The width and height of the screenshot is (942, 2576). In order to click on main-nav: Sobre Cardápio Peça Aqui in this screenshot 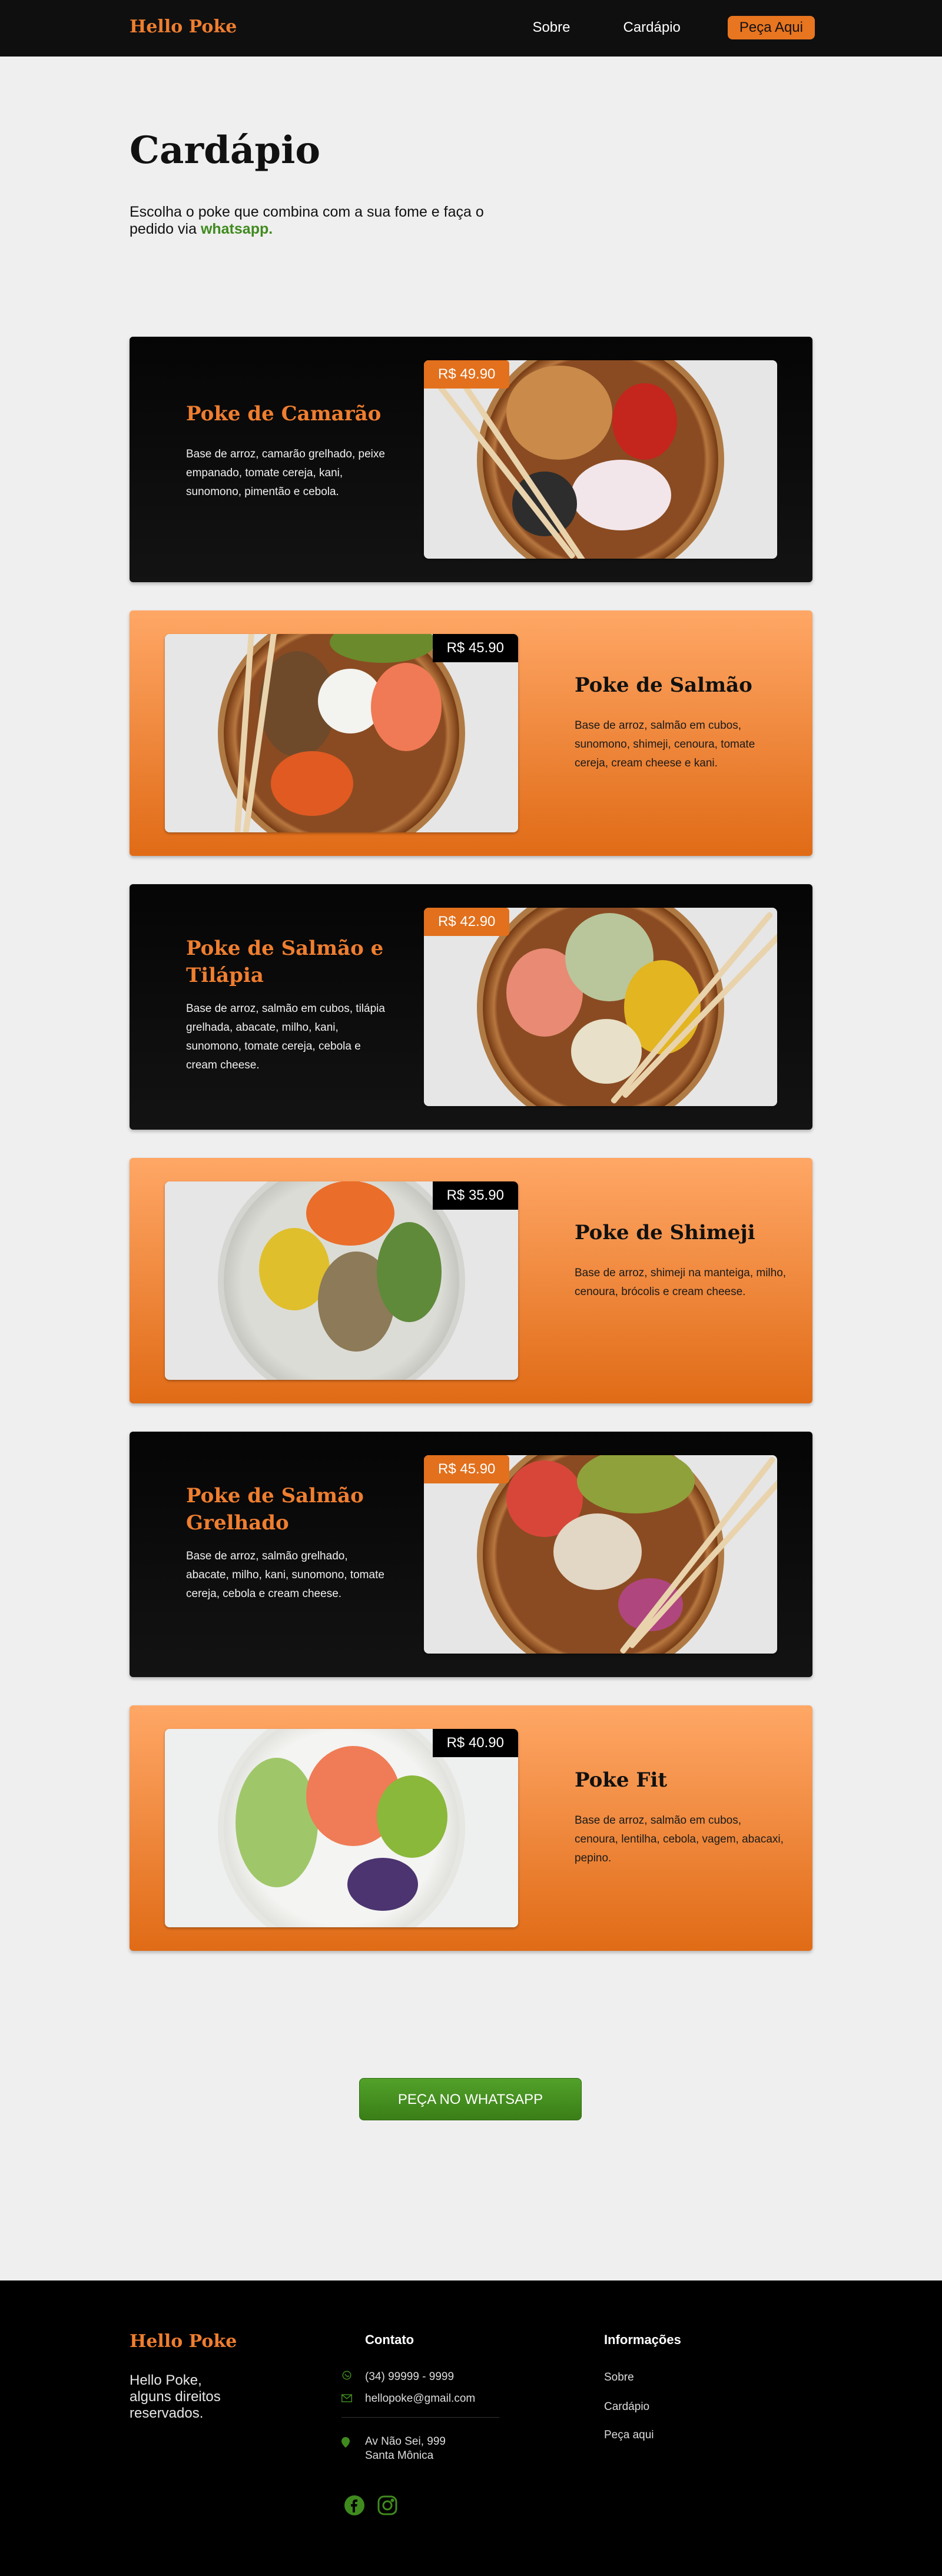, I will do `click(647, 27)`.